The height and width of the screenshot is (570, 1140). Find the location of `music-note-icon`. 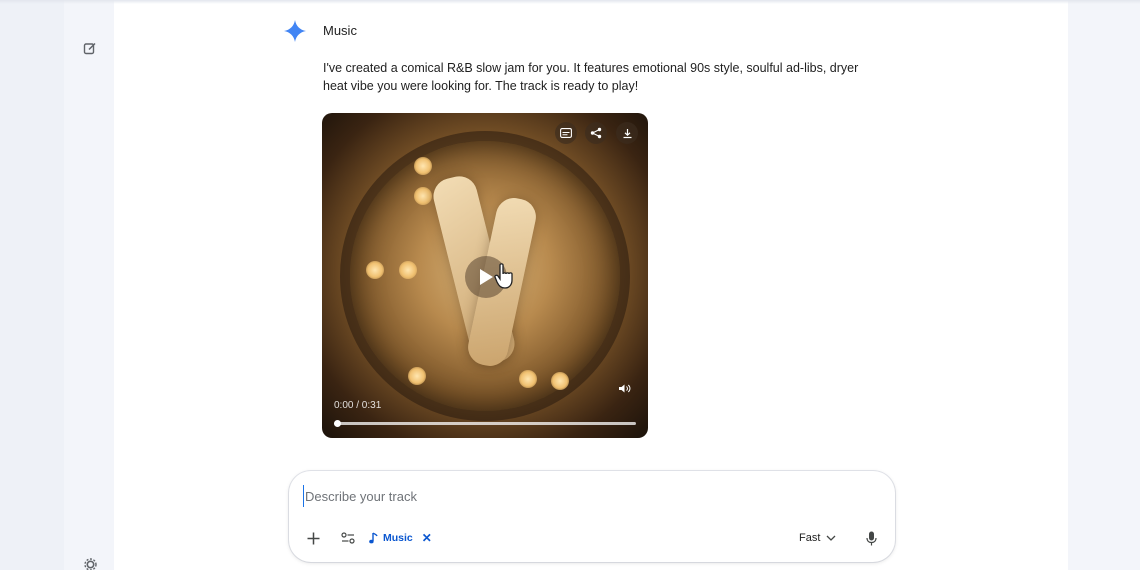

music-note-icon is located at coordinates (373, 538).